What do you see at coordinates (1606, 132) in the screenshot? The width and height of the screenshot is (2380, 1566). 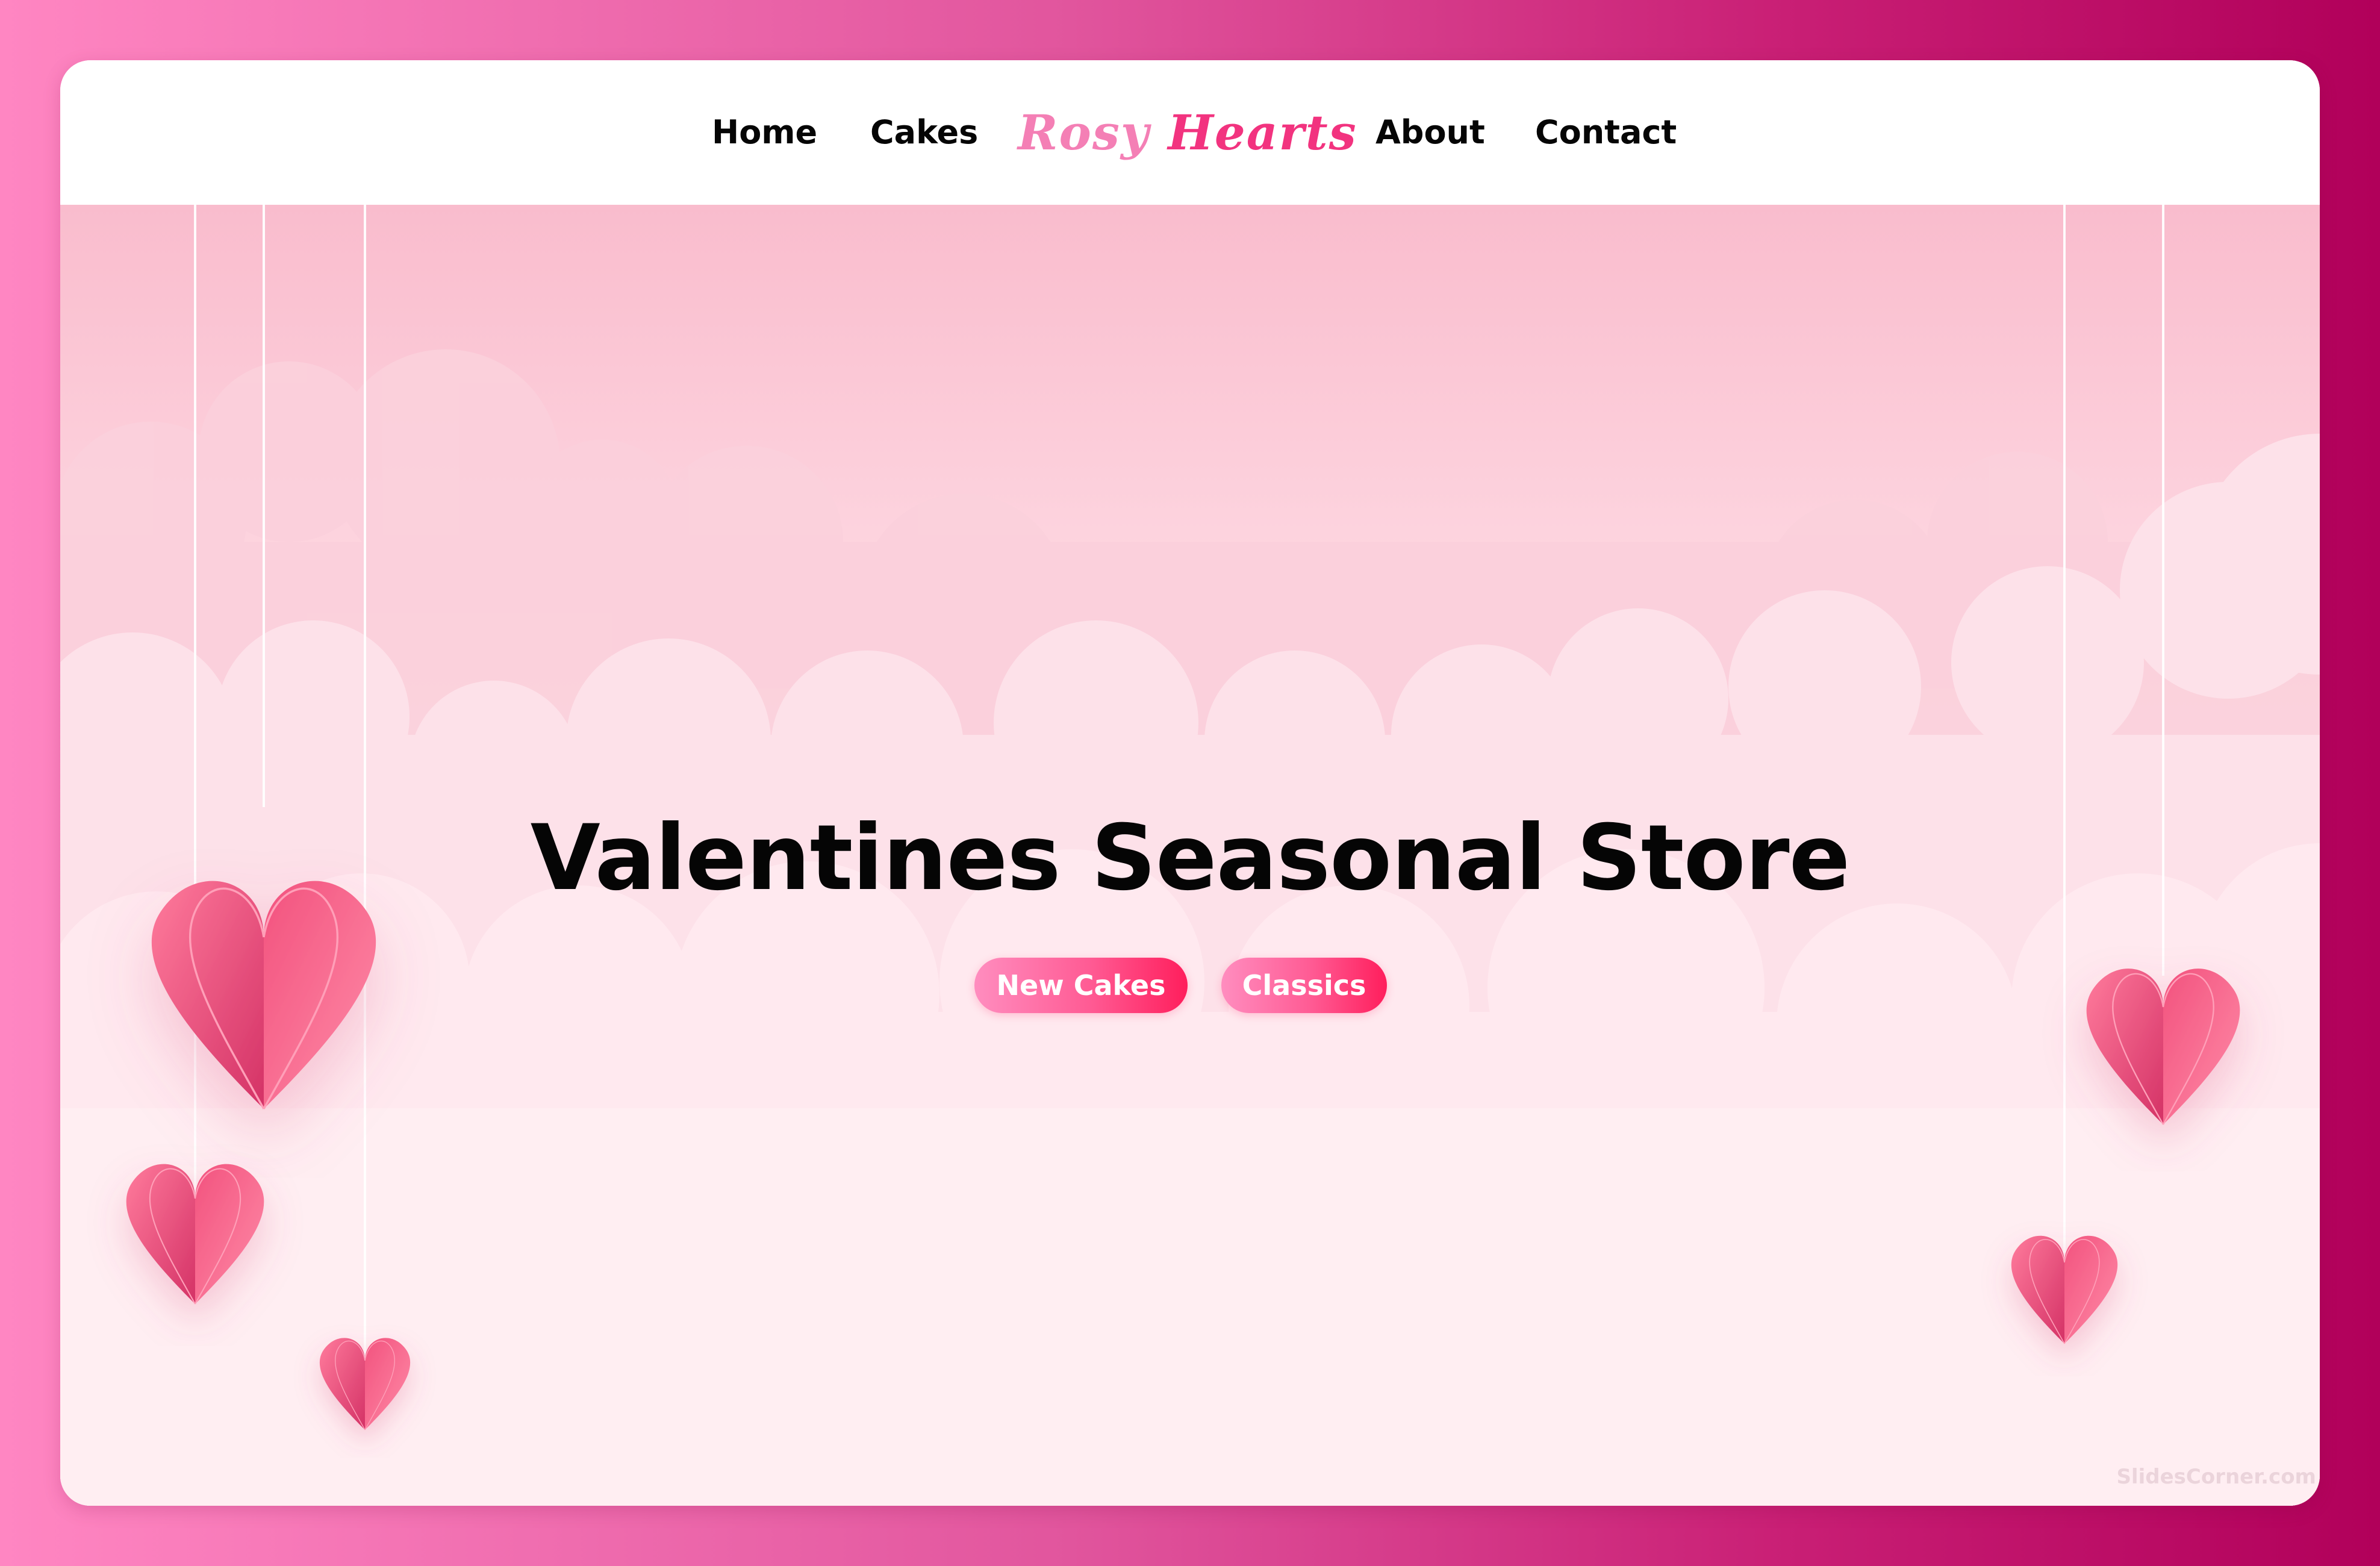 I see `nav-contact-link: Contact` at bounding box center [1606, 132].